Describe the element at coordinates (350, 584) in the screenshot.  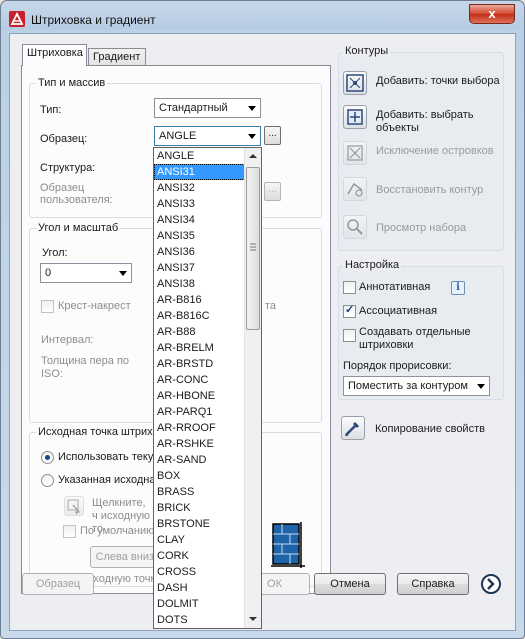
I see `cancel-button: Отмена` at that location.